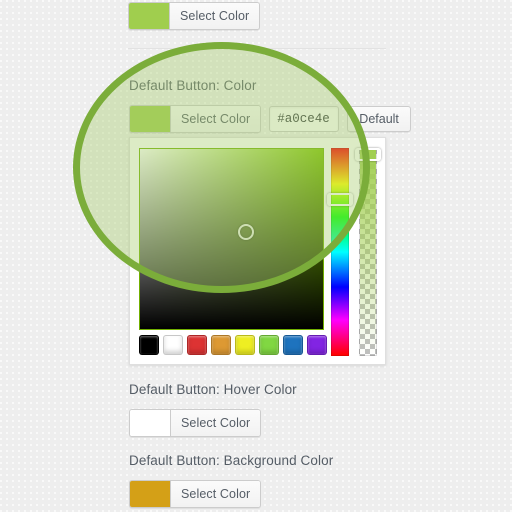 The image size is (512, 512). What do you see at coordinates (216, 119) in the screenshot?
I see `default-button-select-color-button: Select Color` at bounding box center [216, 119].